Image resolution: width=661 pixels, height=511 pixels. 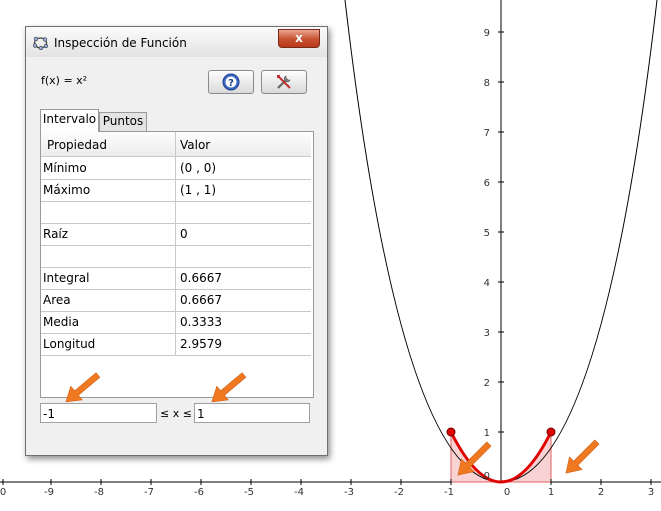 I want to click on y-tick-label: 7, so click(x=487, y=133).